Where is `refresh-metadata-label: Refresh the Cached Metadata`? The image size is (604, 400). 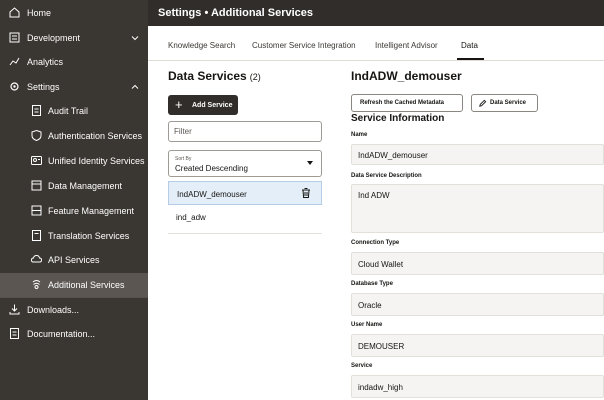
refresh-metadata-label: Refresh the Cached Metadata is located at coordinates (402, 103).